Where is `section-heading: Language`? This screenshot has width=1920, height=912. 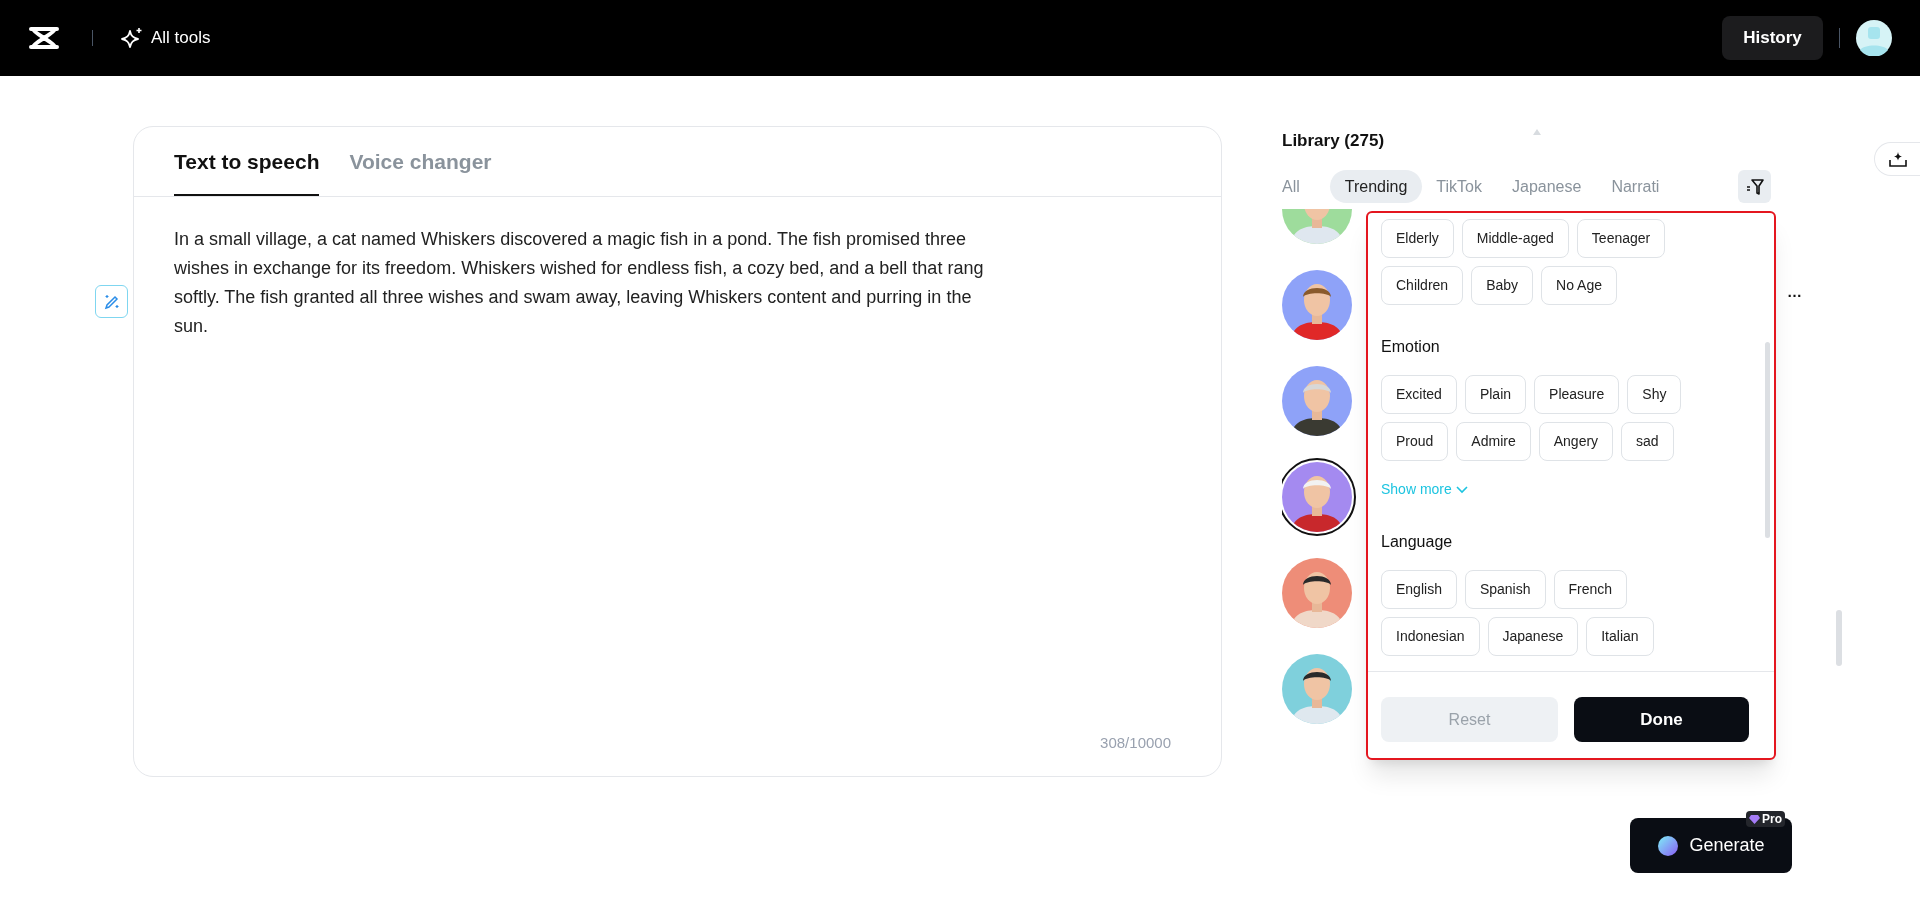 section-heading: Language is located at coordinates (1417, 542).